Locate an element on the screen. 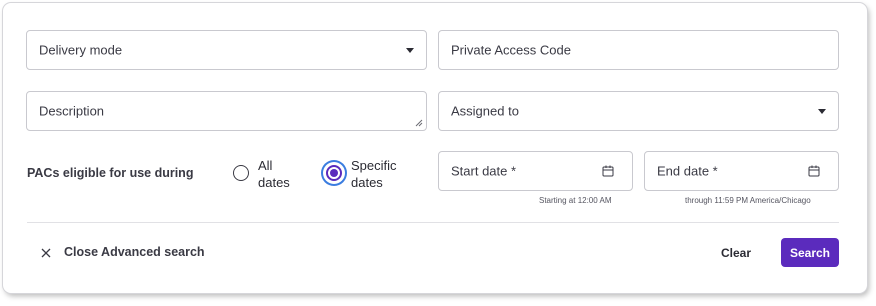 The image size is (876, 306). search-button: Search is located at coordinates (810, 252).